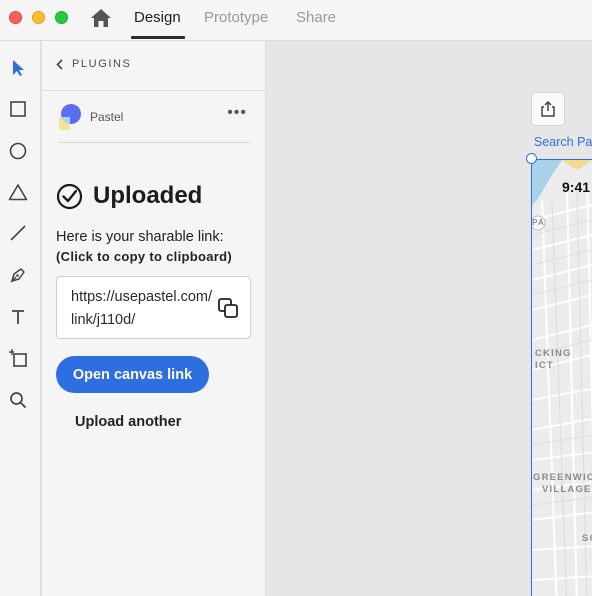 The width and height of the screenshot is (592, 596). Describe the element at coordinates (107, 117) in the screenshot. I see `plugin-name: Pastel` at that location.